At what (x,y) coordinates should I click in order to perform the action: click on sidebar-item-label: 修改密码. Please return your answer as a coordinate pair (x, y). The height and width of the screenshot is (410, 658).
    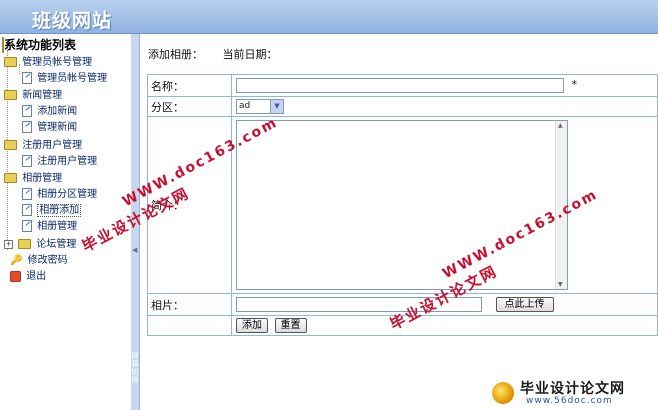
    Looking at the image, I should click on (47, 260).